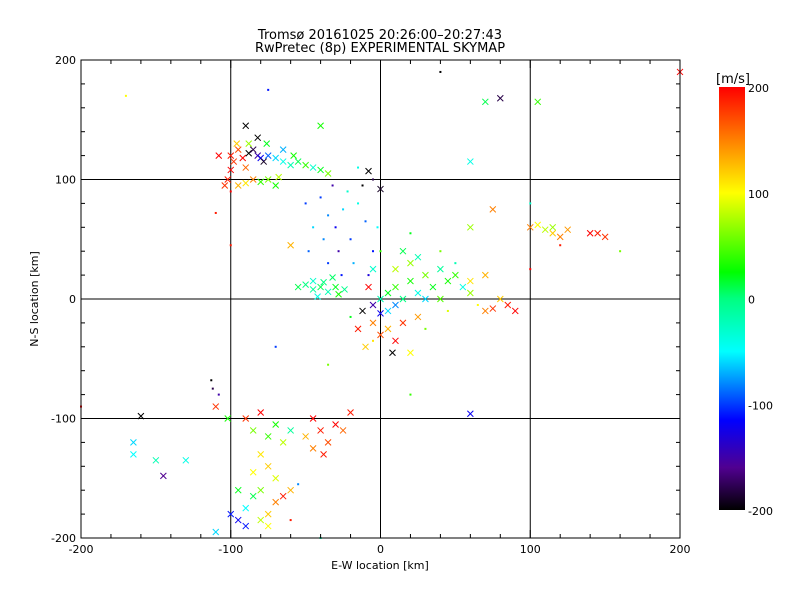 The height and width of the screenshot is (604, 800). I want to click on x-tick-label: -100, so click(230, 549).